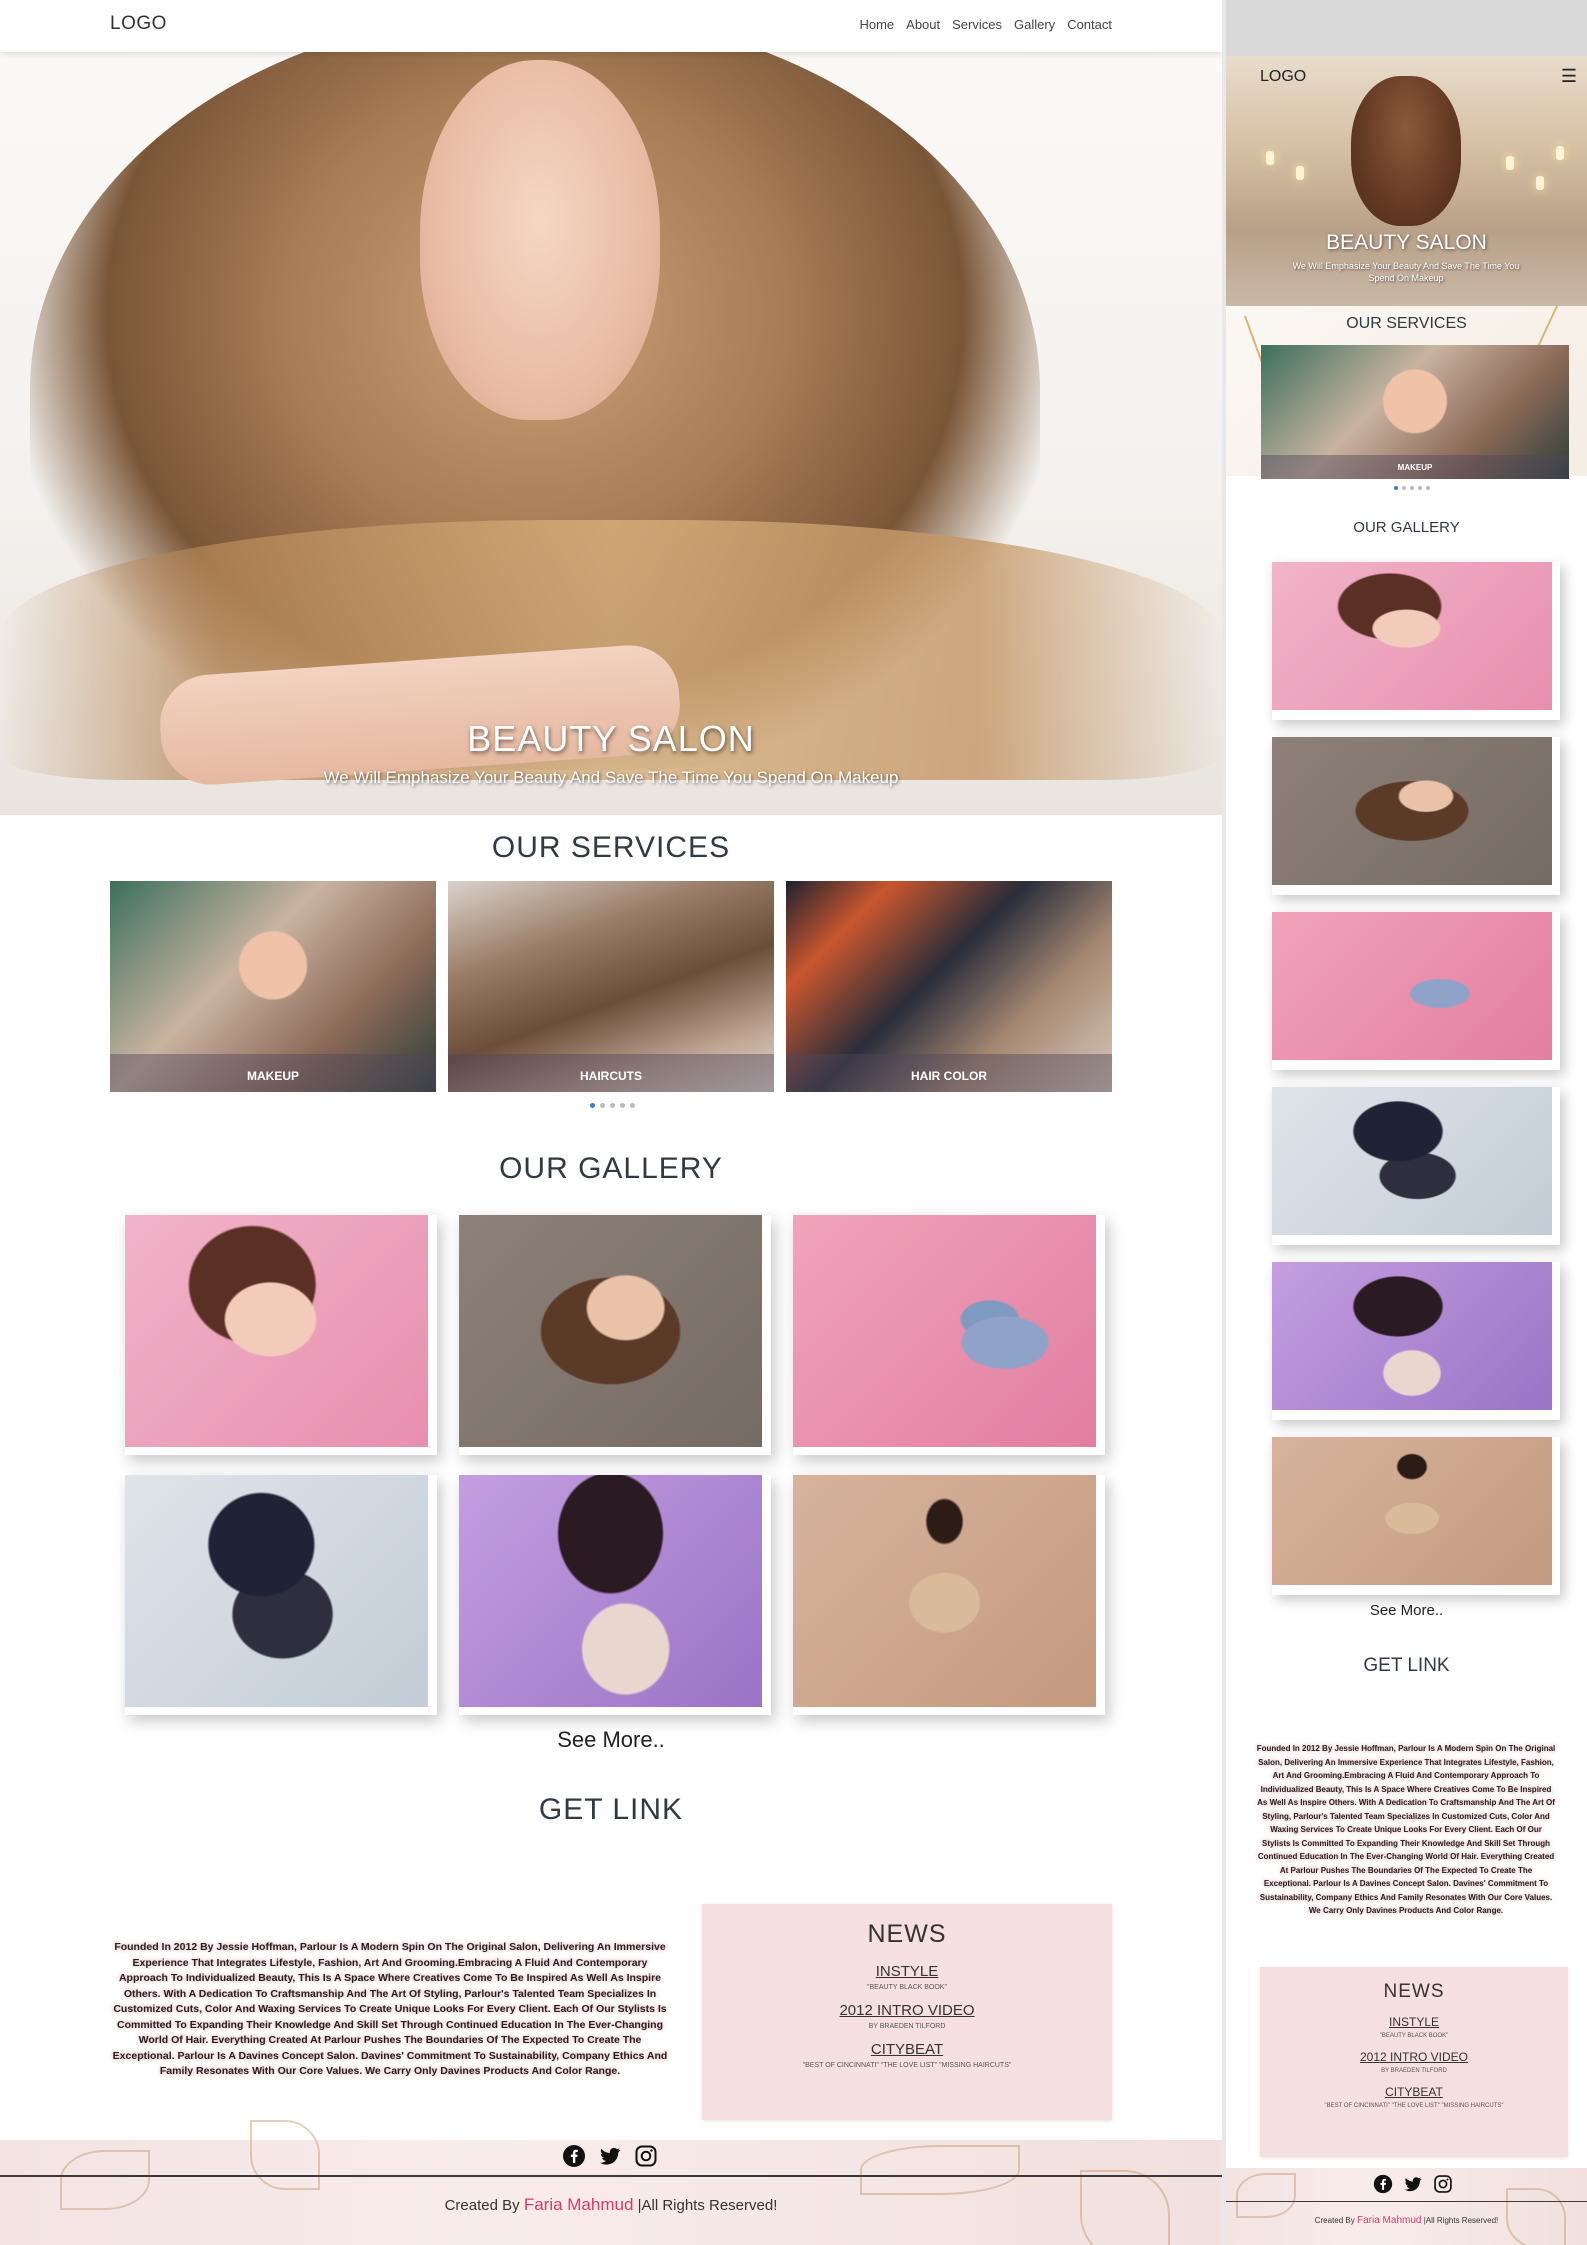 This screenshot has height=2245, width=1587. What do you see at coordinates (949, 986) in the screenshot?
I see `service-card-hair-color: HAIR COLOR` at bounding box center [949, 986].